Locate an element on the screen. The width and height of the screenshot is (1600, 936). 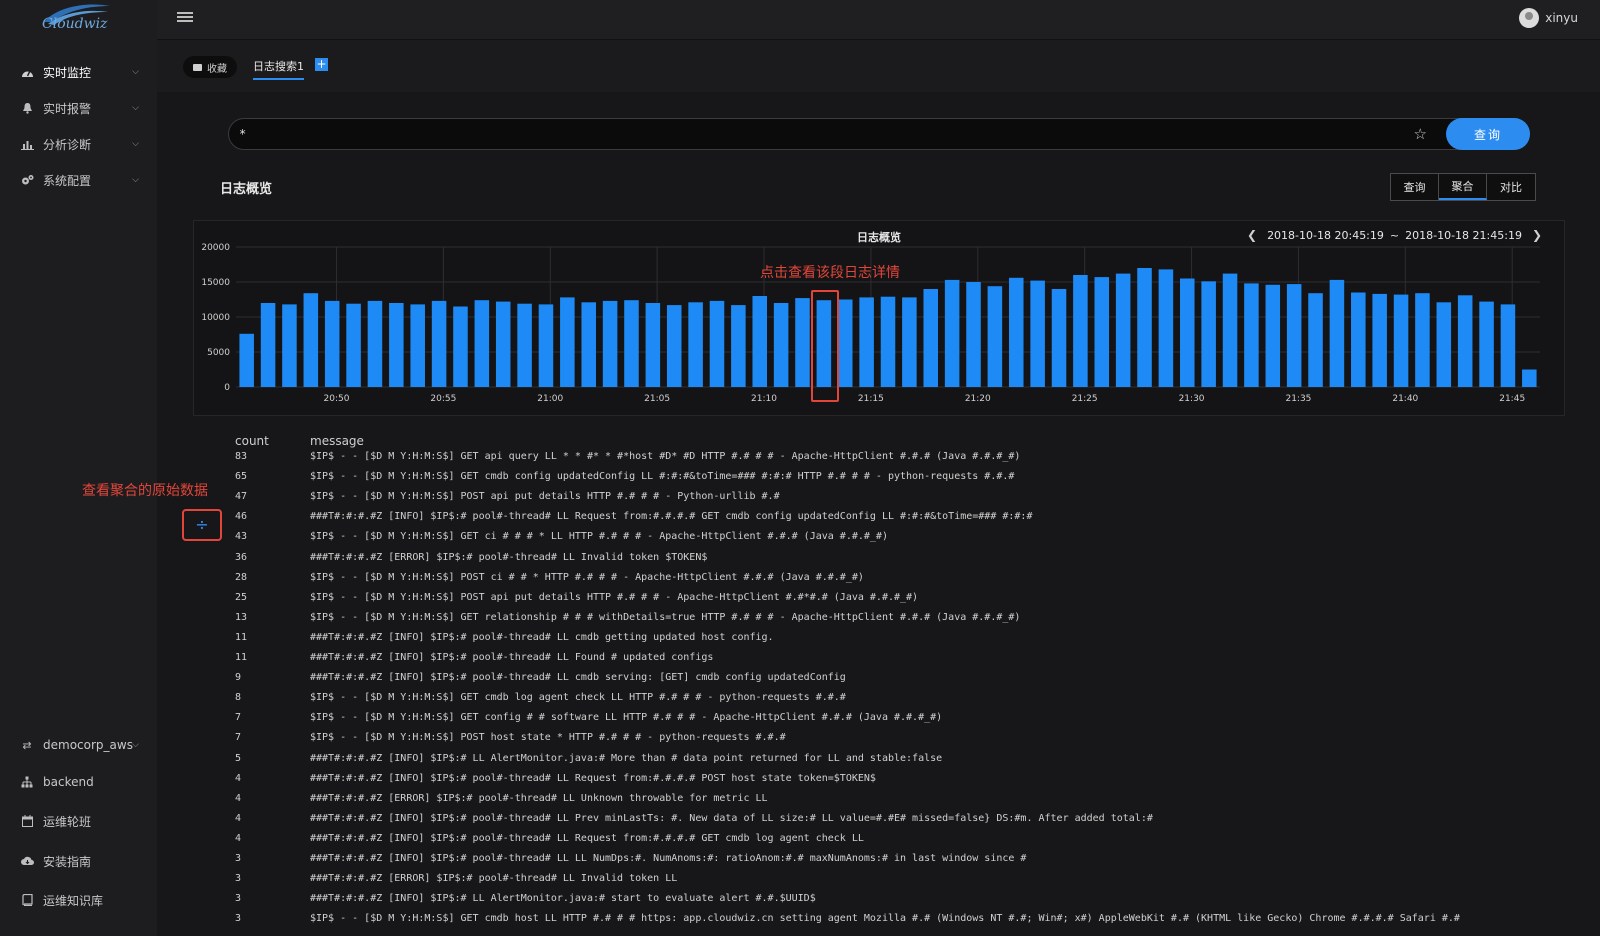
tab-log-search-1: 日志搜索1 is located at coordinates (278, 68).